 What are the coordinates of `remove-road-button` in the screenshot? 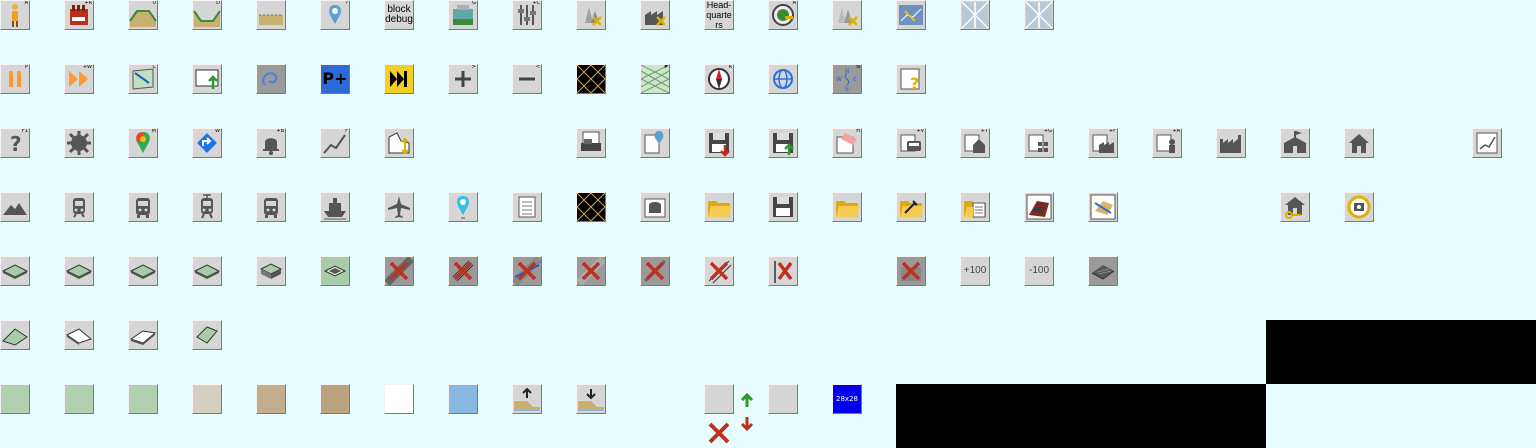 It's located at (399, 271).